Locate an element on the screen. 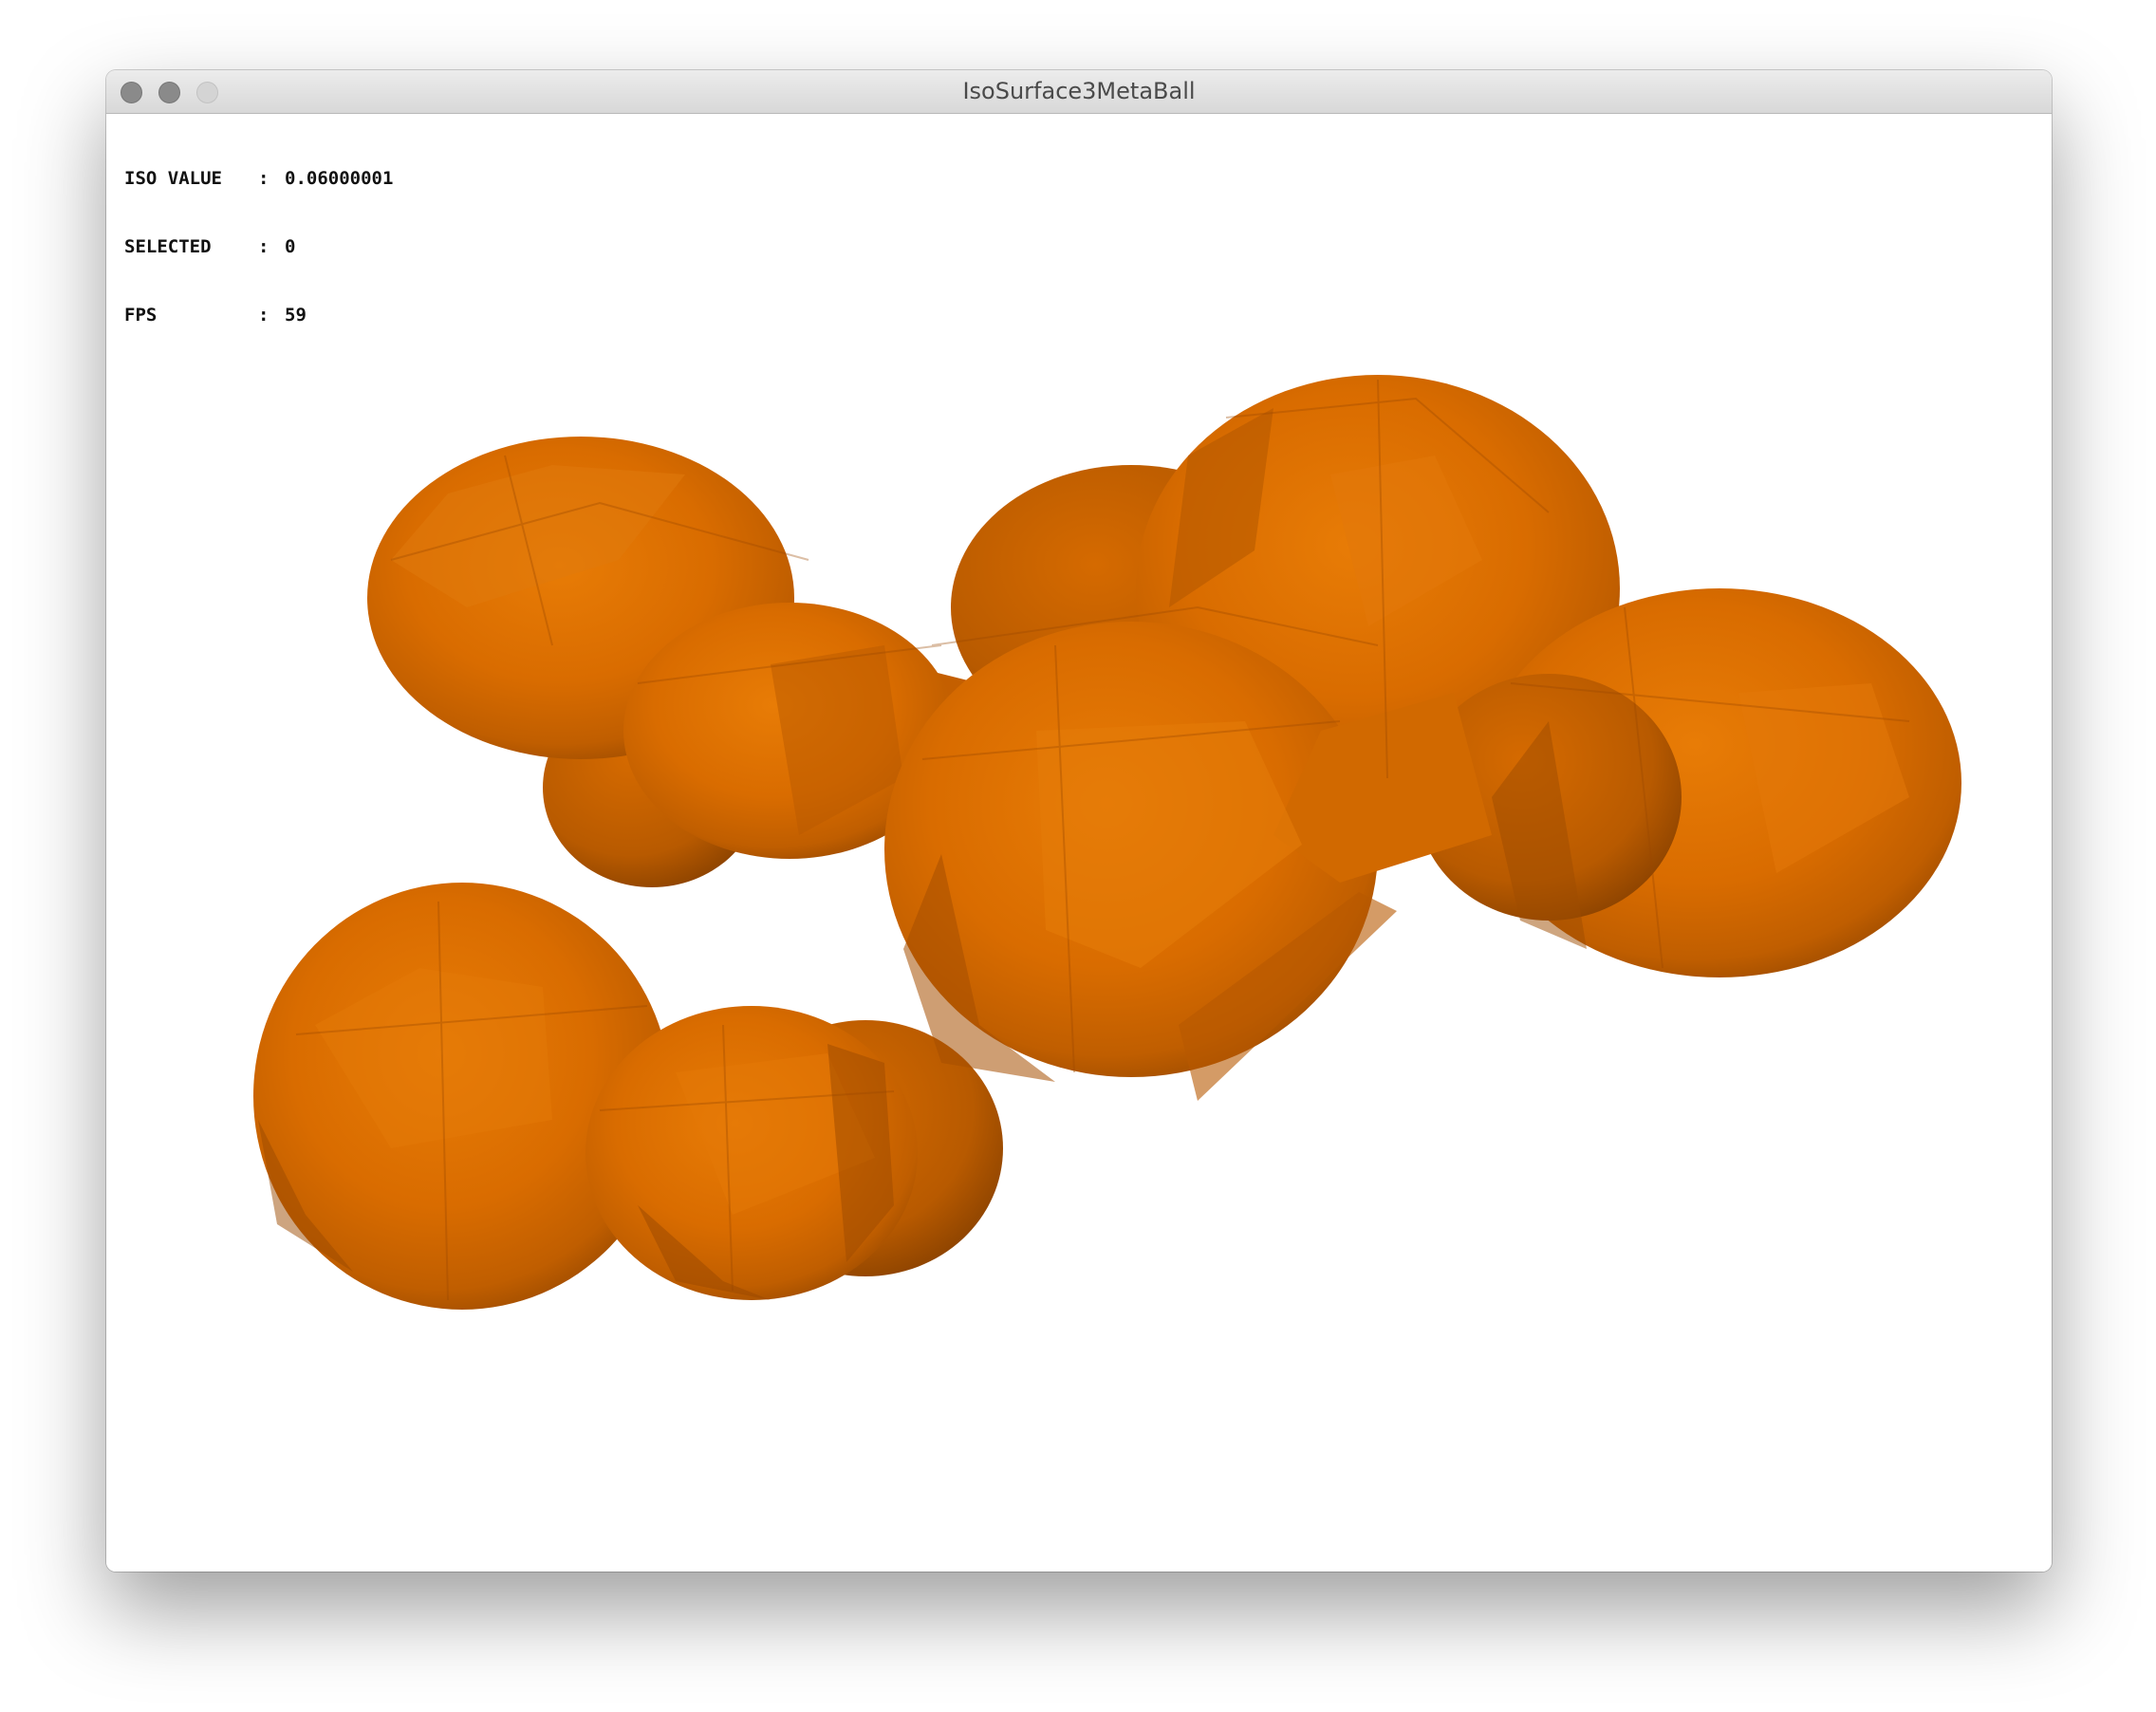  hud-row-selected: SELECTED:0 is located at coordinates (258, 246).